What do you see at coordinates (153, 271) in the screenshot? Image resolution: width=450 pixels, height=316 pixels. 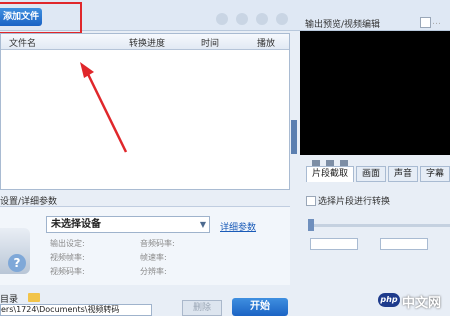 I see `param-label: 分辨率:` at bounding box center [153, 271].